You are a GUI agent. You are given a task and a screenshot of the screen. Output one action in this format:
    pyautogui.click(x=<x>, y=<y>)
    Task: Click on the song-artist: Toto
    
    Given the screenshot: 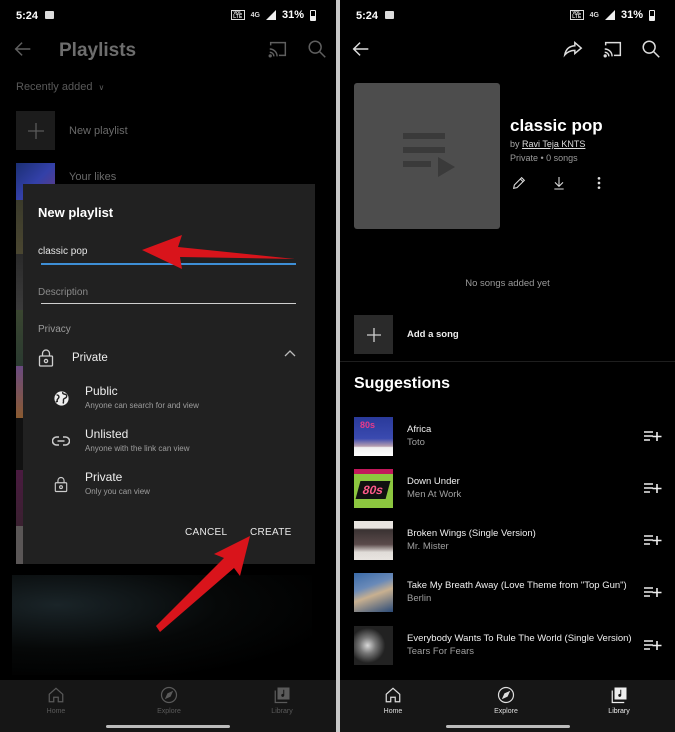 What is the action you would take?
    pyautogui.click(x=416, y=442)
    